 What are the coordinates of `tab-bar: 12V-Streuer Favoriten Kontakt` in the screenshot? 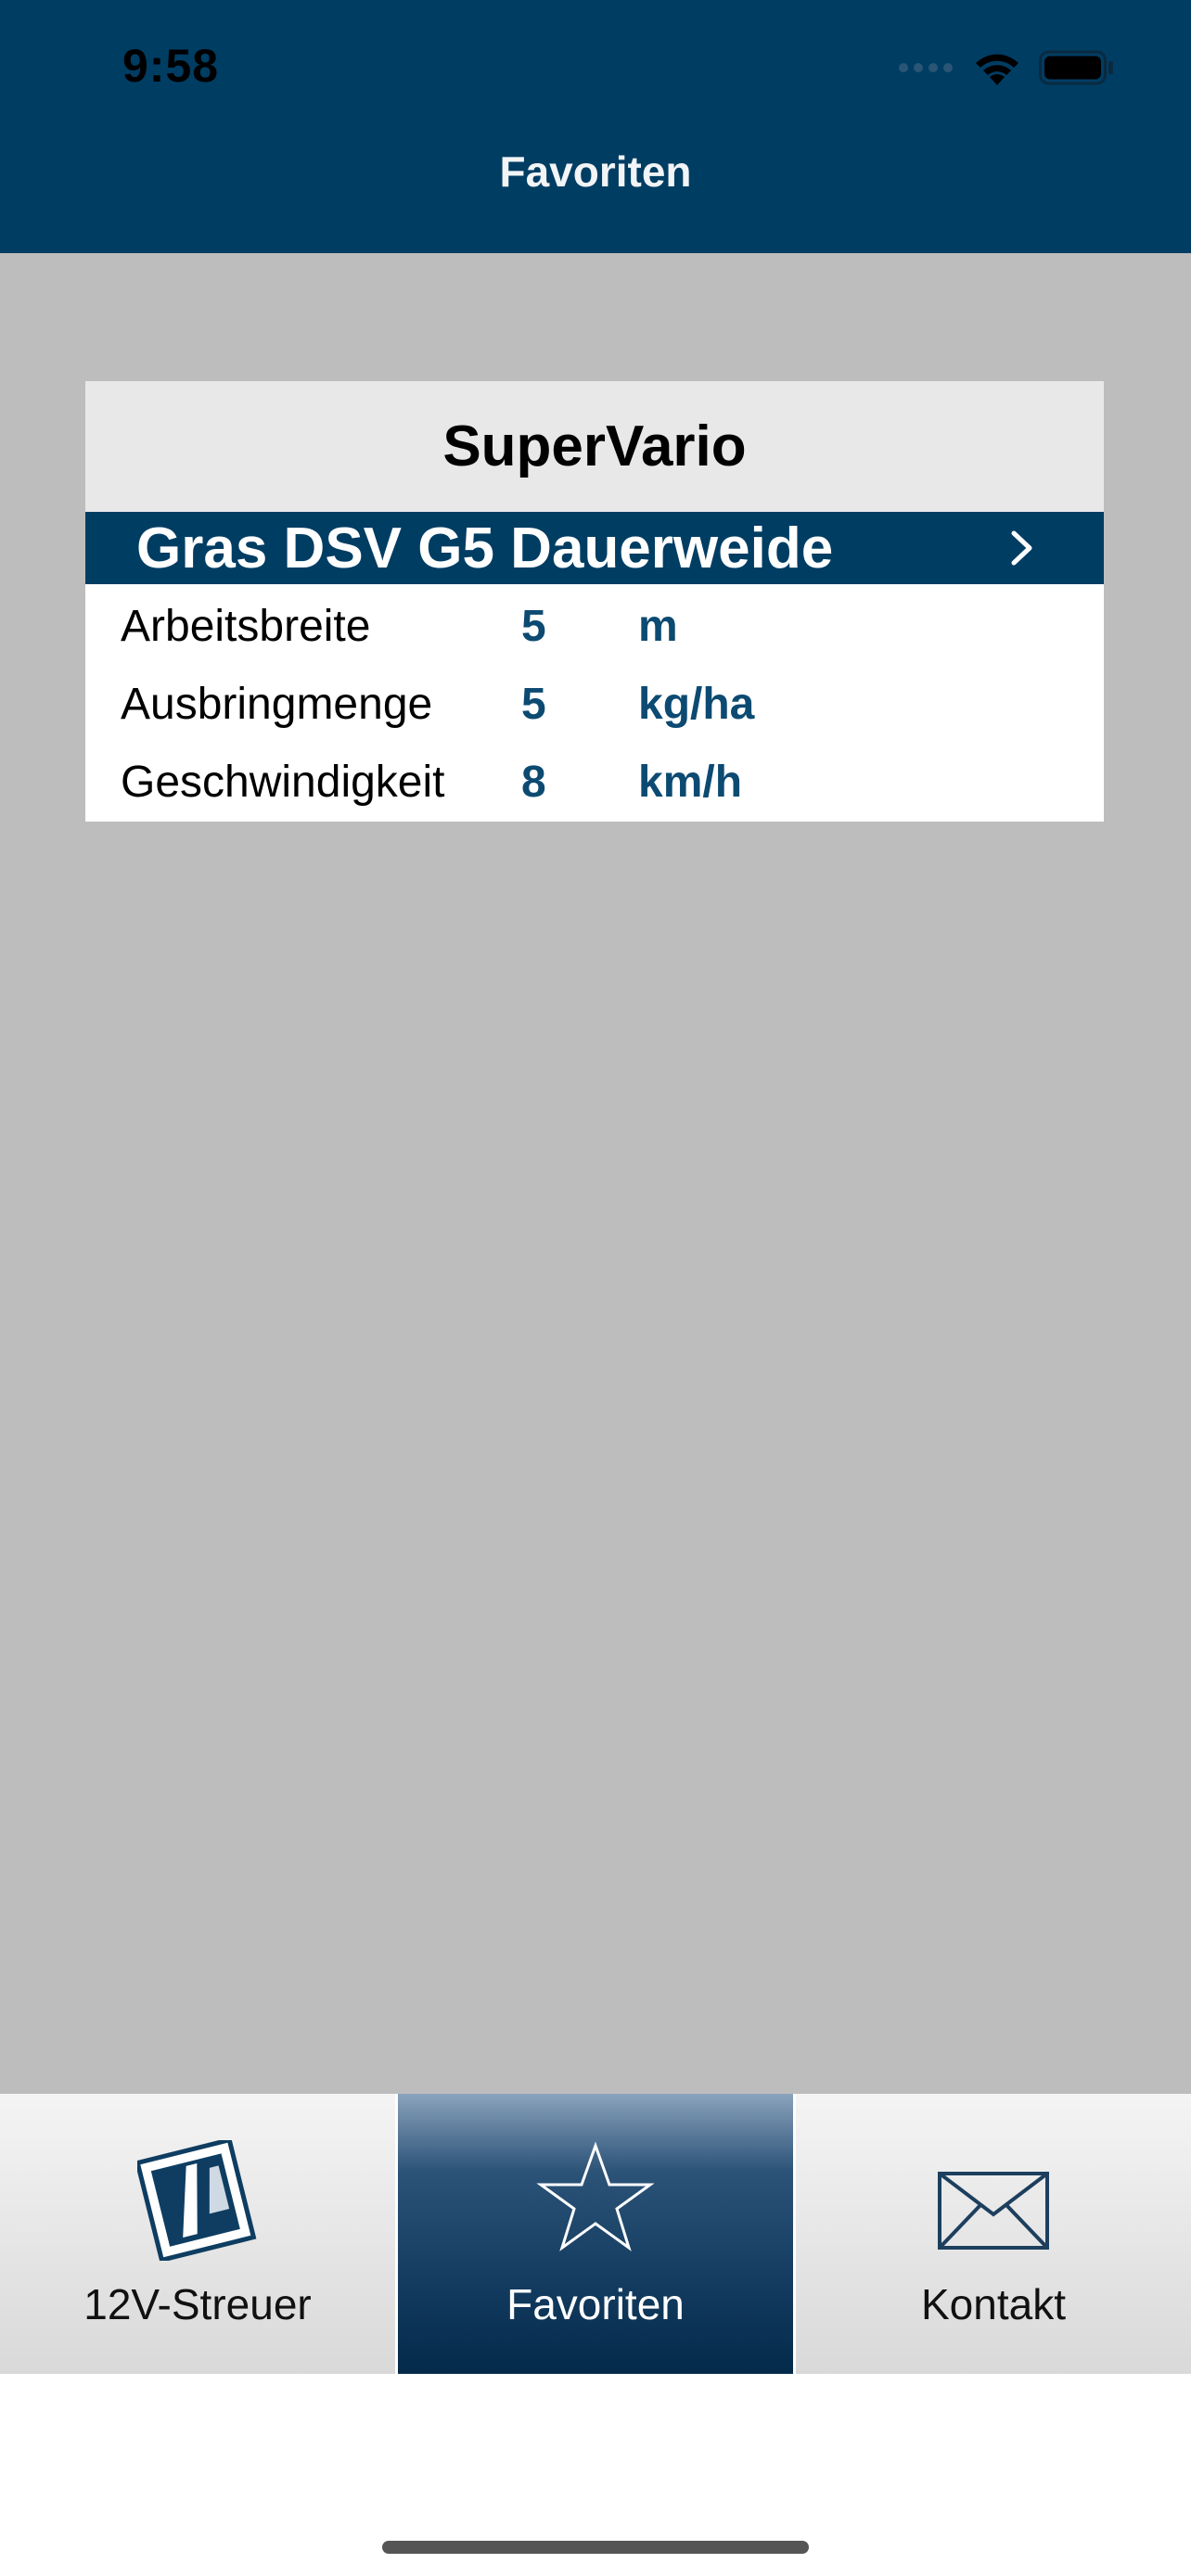 It's located at (595, 2234).